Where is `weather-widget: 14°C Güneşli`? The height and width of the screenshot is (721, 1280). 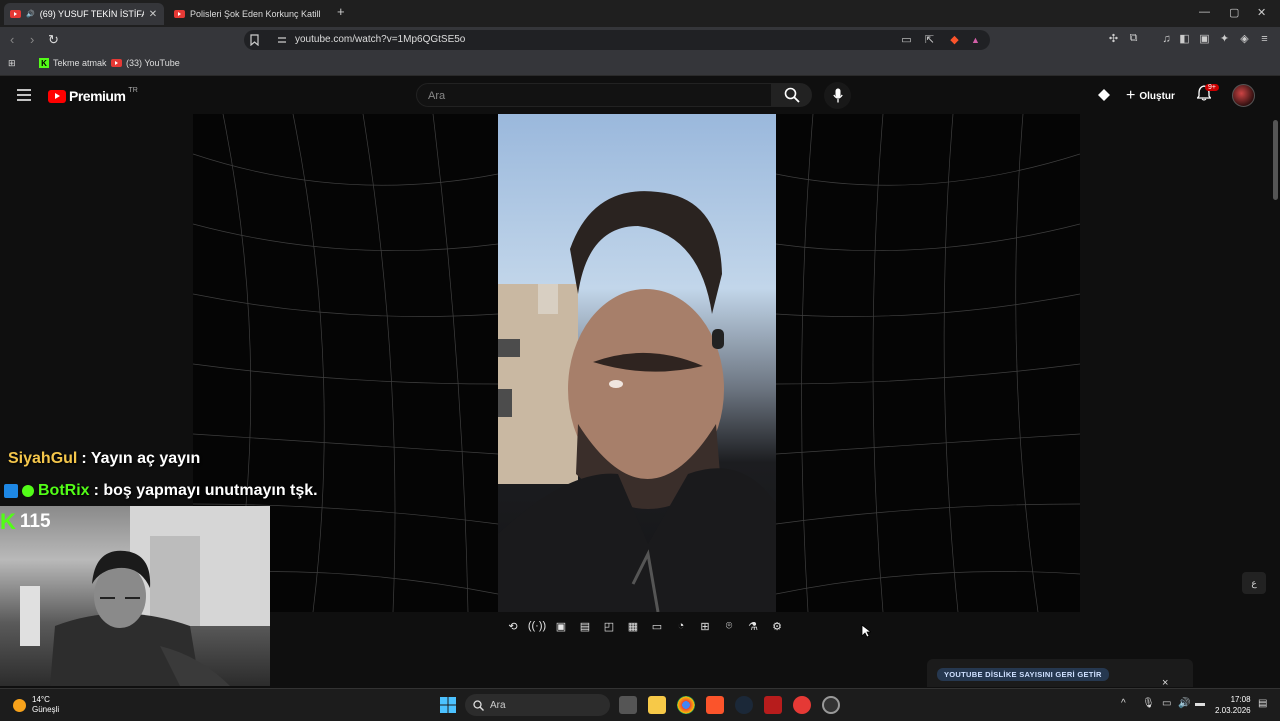
weather-widget: 14°C Güneşli is located at coordinates (36, 705).